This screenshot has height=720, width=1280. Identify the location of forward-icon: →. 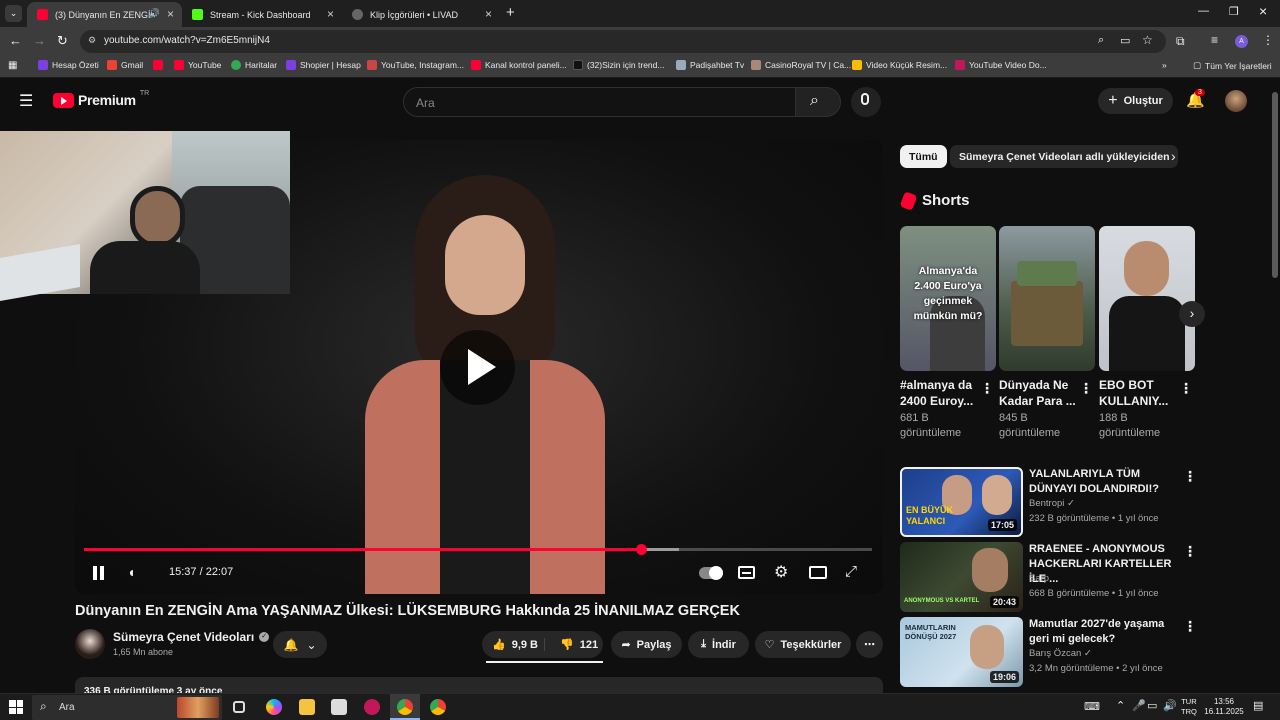
(39, 40).